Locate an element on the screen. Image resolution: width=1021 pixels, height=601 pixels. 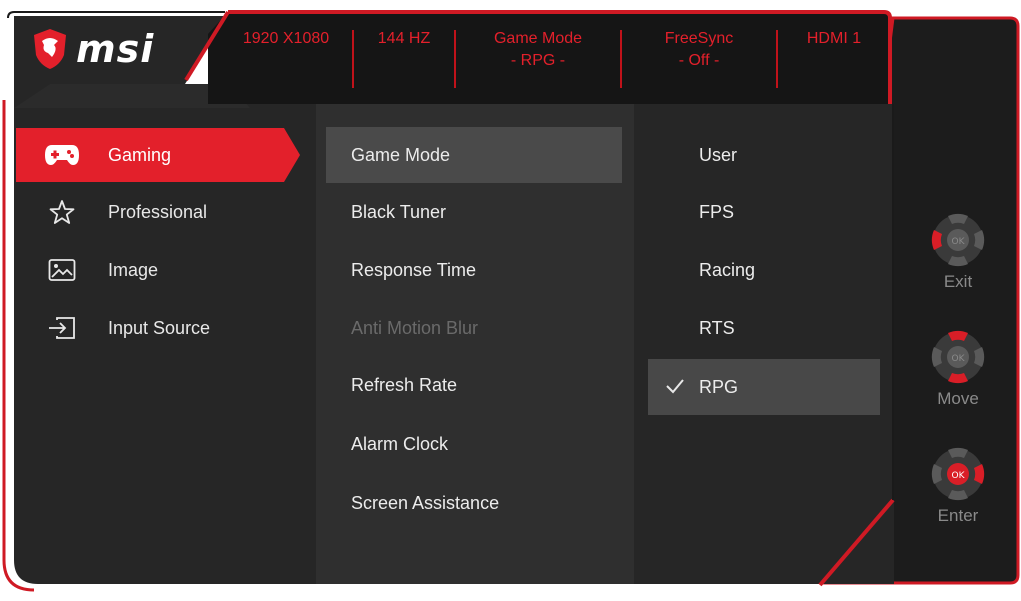
submenu-screen-assistance: Screen Assistance is located at coordinates (474, 503).